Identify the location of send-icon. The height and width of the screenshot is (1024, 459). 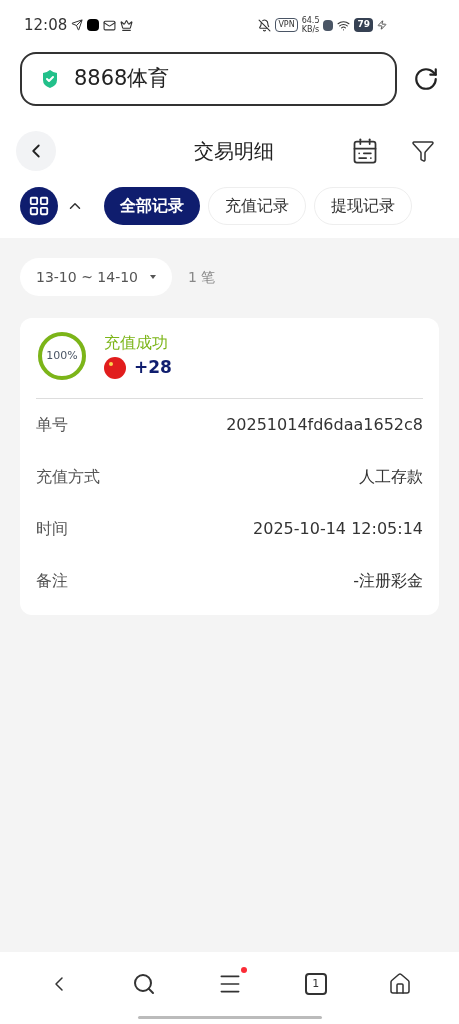
(77, 25).